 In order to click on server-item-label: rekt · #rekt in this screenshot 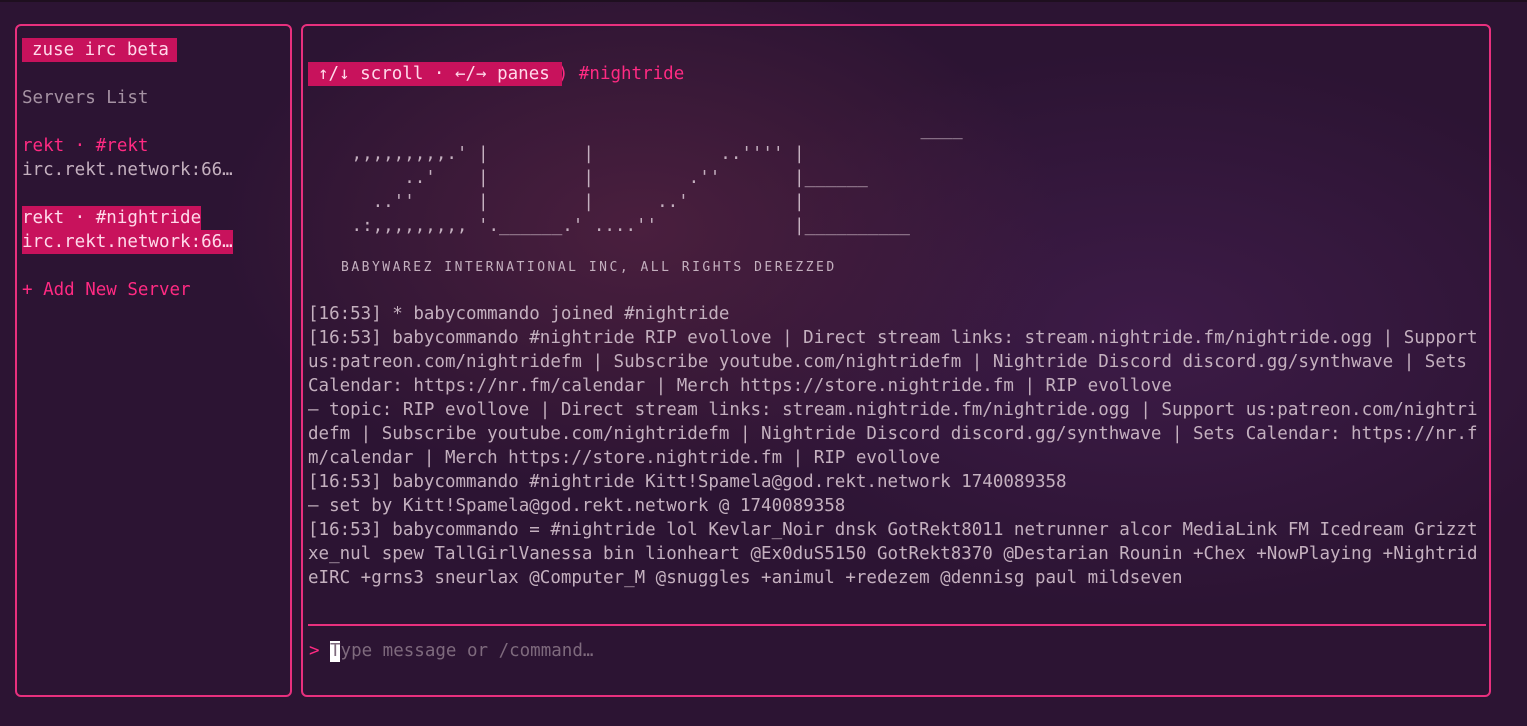, I will do `click(85, 146)`.